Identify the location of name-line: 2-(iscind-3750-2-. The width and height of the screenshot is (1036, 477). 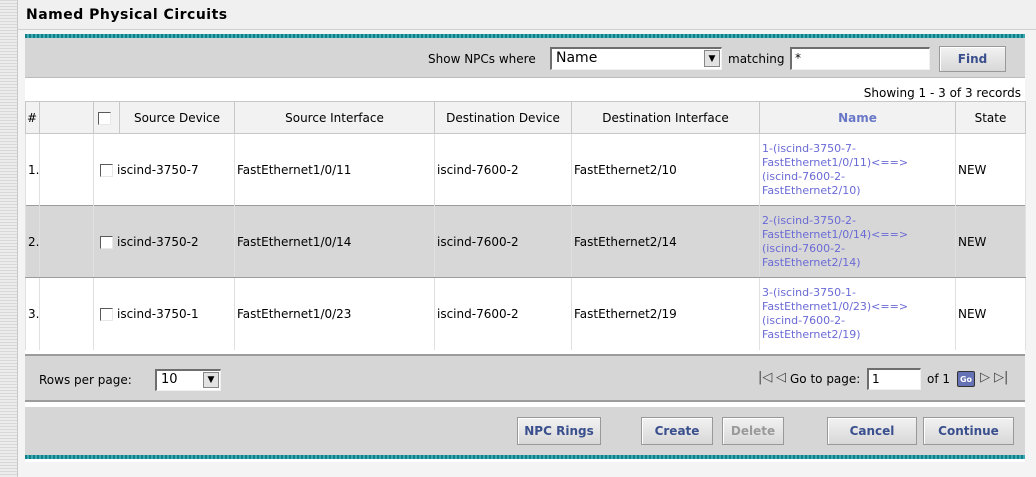
(809, 220).